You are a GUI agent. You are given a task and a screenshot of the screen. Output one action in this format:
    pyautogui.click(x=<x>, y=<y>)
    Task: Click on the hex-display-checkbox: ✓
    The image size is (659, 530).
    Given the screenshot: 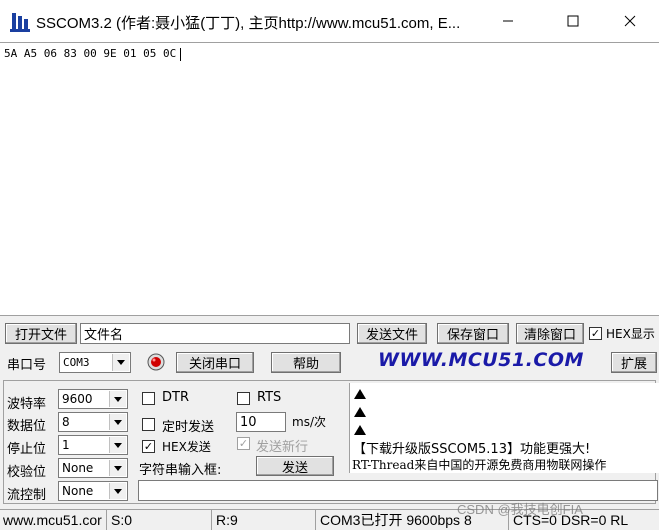 What is the action you would take?
    pyautogui.click(x=595, y=333)
    